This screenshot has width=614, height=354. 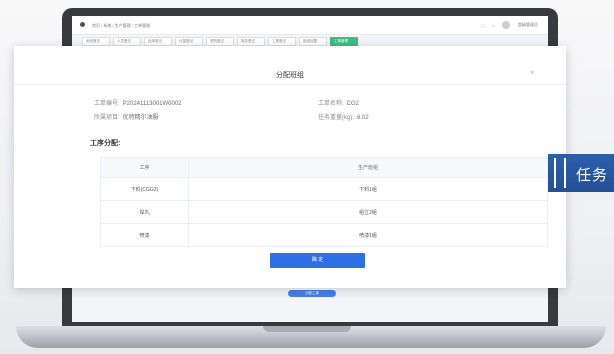 What do you see at coordinates (105, 143) in the screenshot?
I see `section-title: 工序分配:` at bounding box center [105, 143].